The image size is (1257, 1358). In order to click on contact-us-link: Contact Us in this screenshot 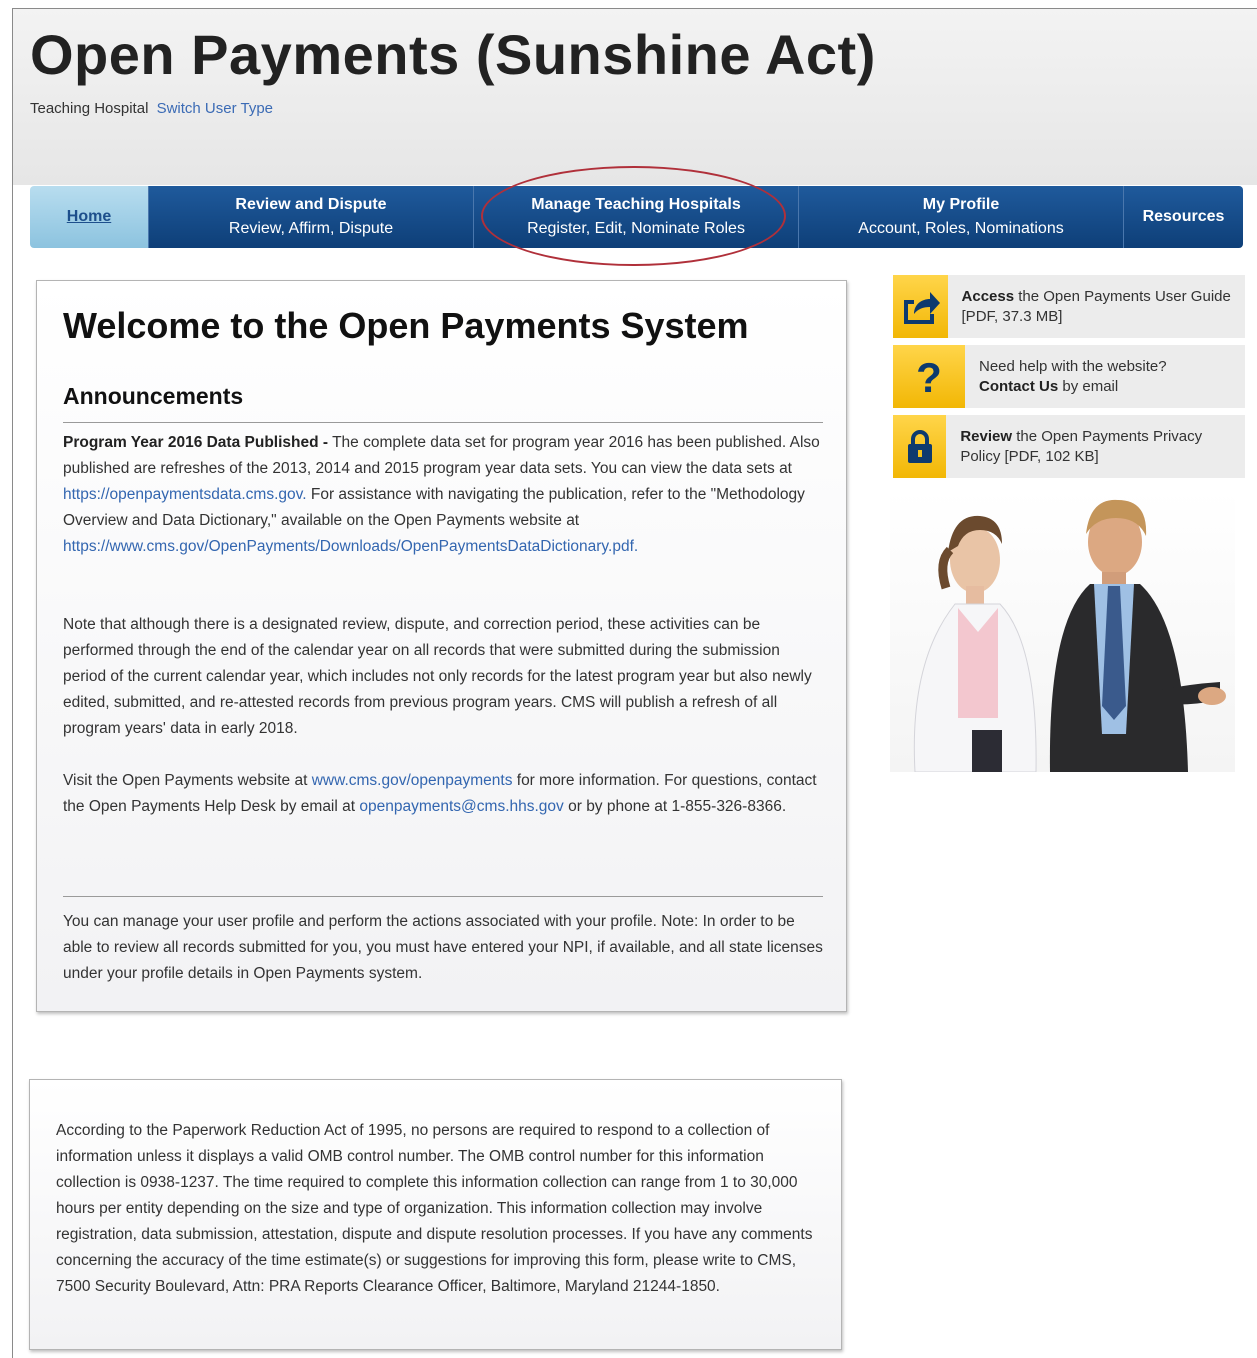, I will do `click(1018, 386)`.